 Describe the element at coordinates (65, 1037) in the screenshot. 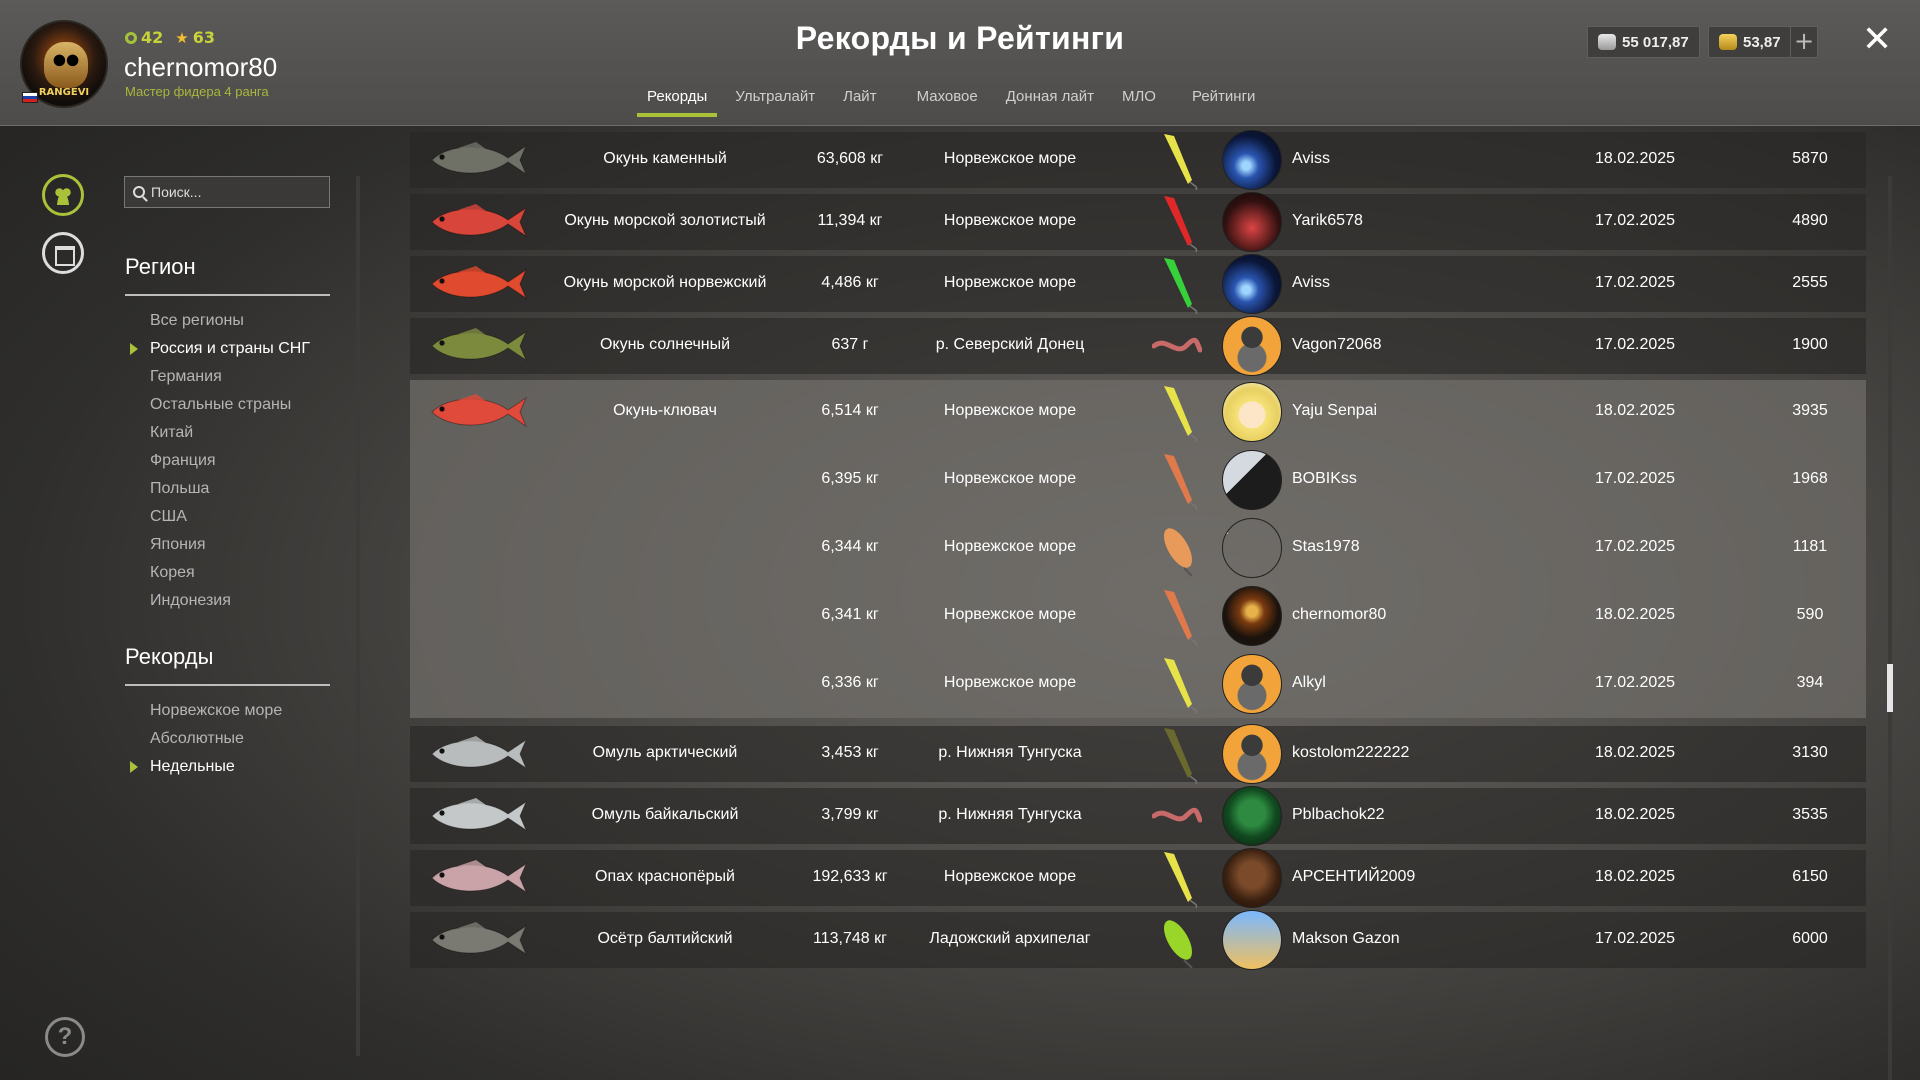

I see `help-icon: ?` at that location.